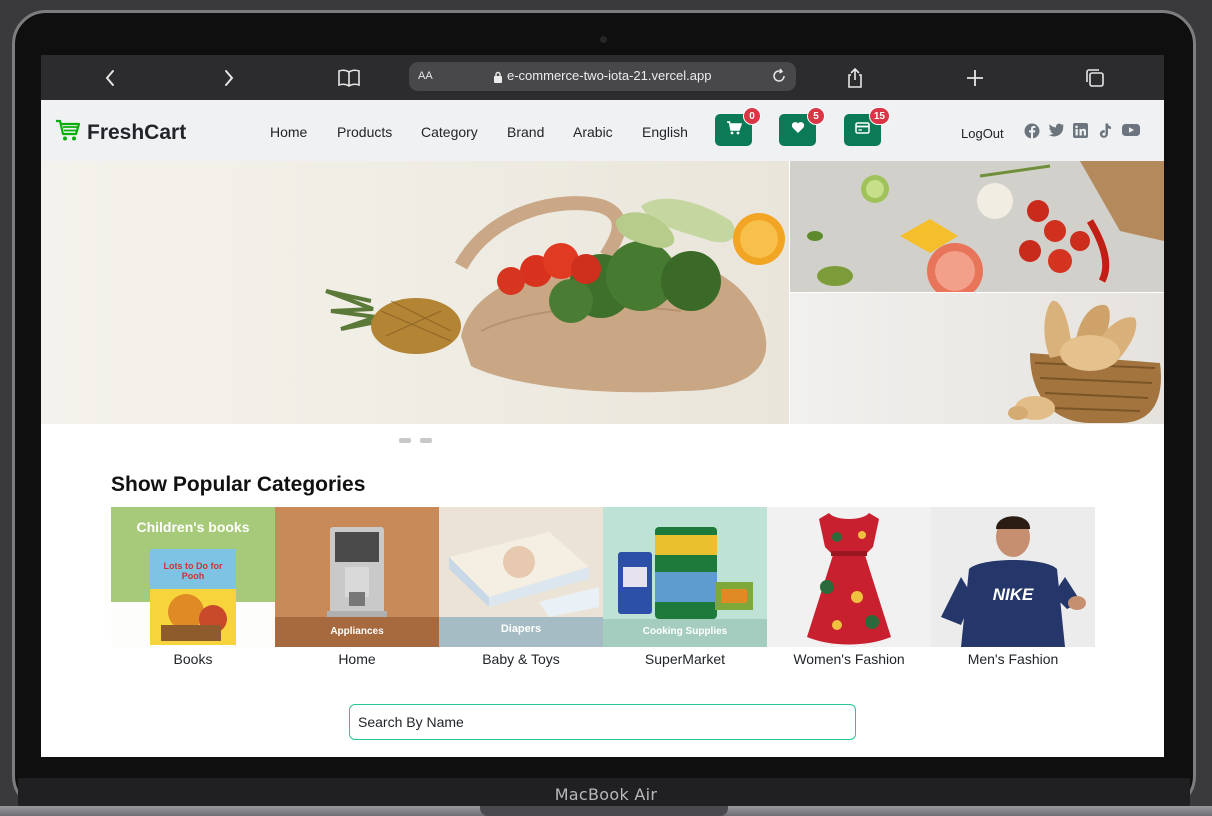 The height and width of the screenshot is (816, 1212). Describe the element at coordinates (193, 527) in the screenshot. I see `category-image-caption: Children's books` at that location.